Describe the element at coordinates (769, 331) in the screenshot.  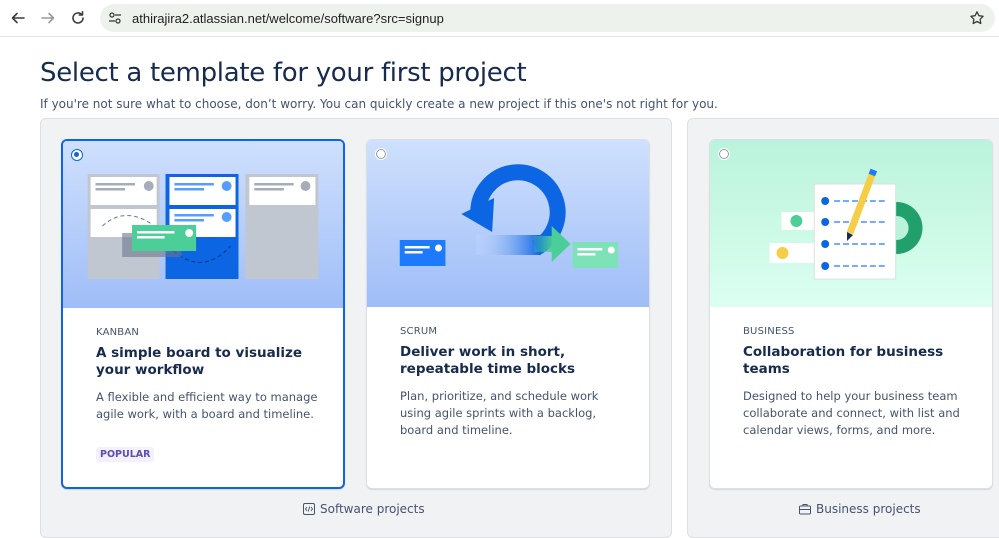
I see `card-category: BUSINESS` at that location.